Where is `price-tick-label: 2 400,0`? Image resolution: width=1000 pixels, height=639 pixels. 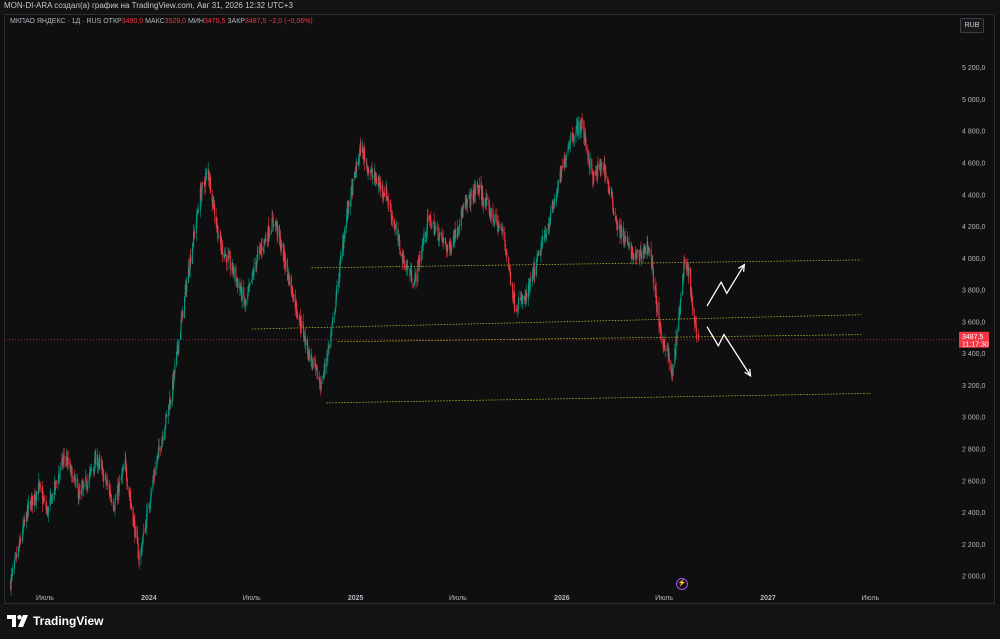
price-tick-label: 2 400,0 is located at coordinates (973, 513).